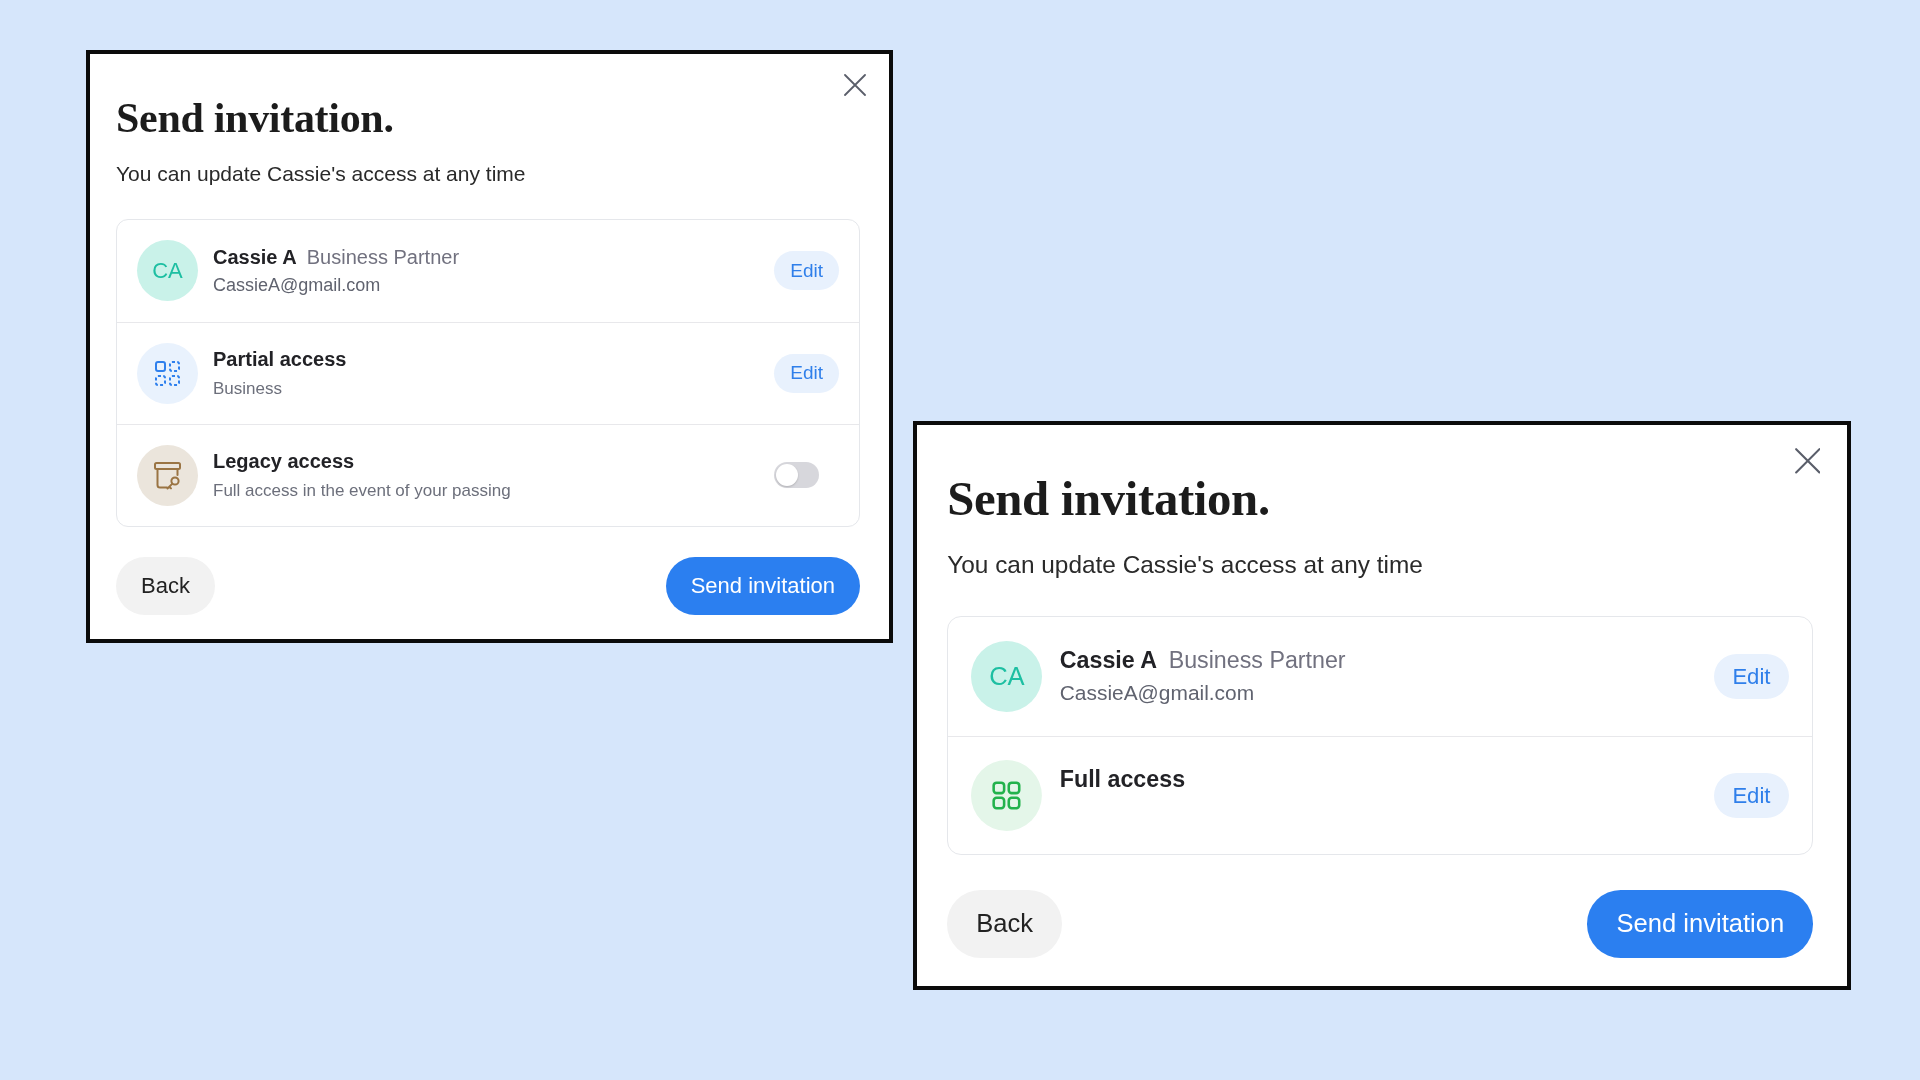 This screenshot has height=1080, width=1920. I want to click on grid-icon, so click(1007, 795).